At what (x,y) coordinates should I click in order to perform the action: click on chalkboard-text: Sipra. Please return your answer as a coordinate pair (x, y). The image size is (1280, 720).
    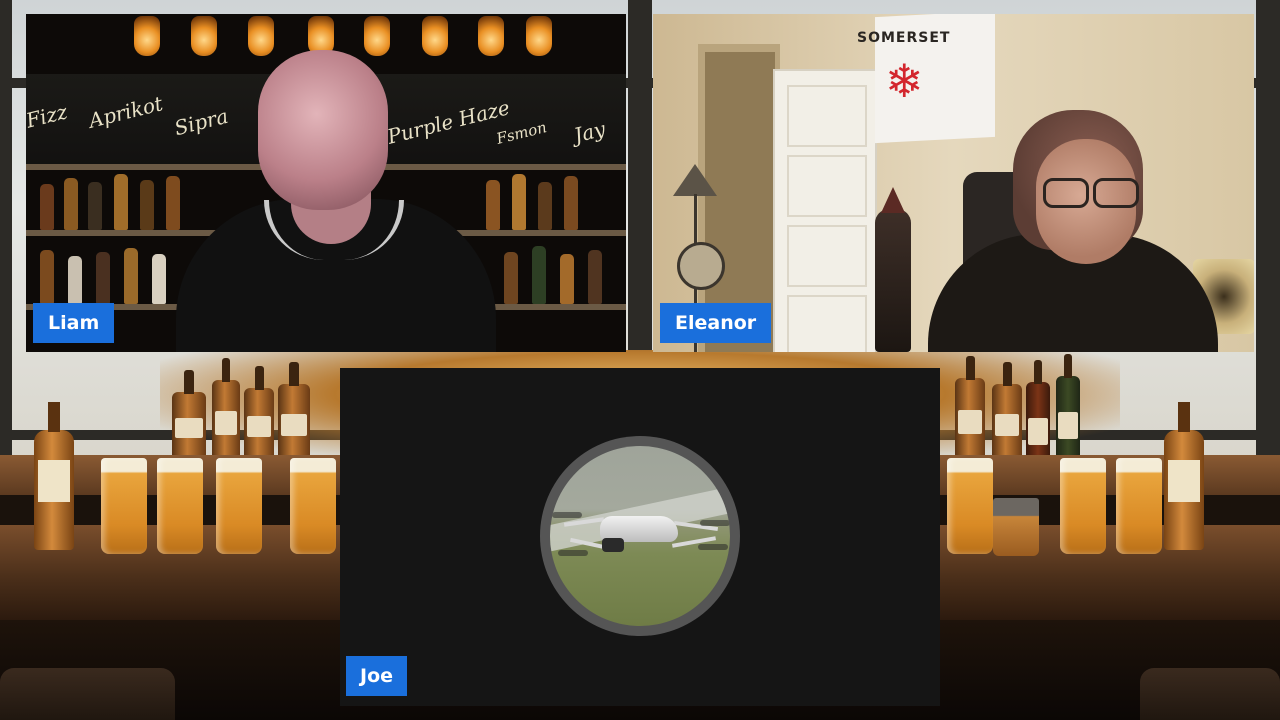
    Looking at the image, I should click on (201, 122).